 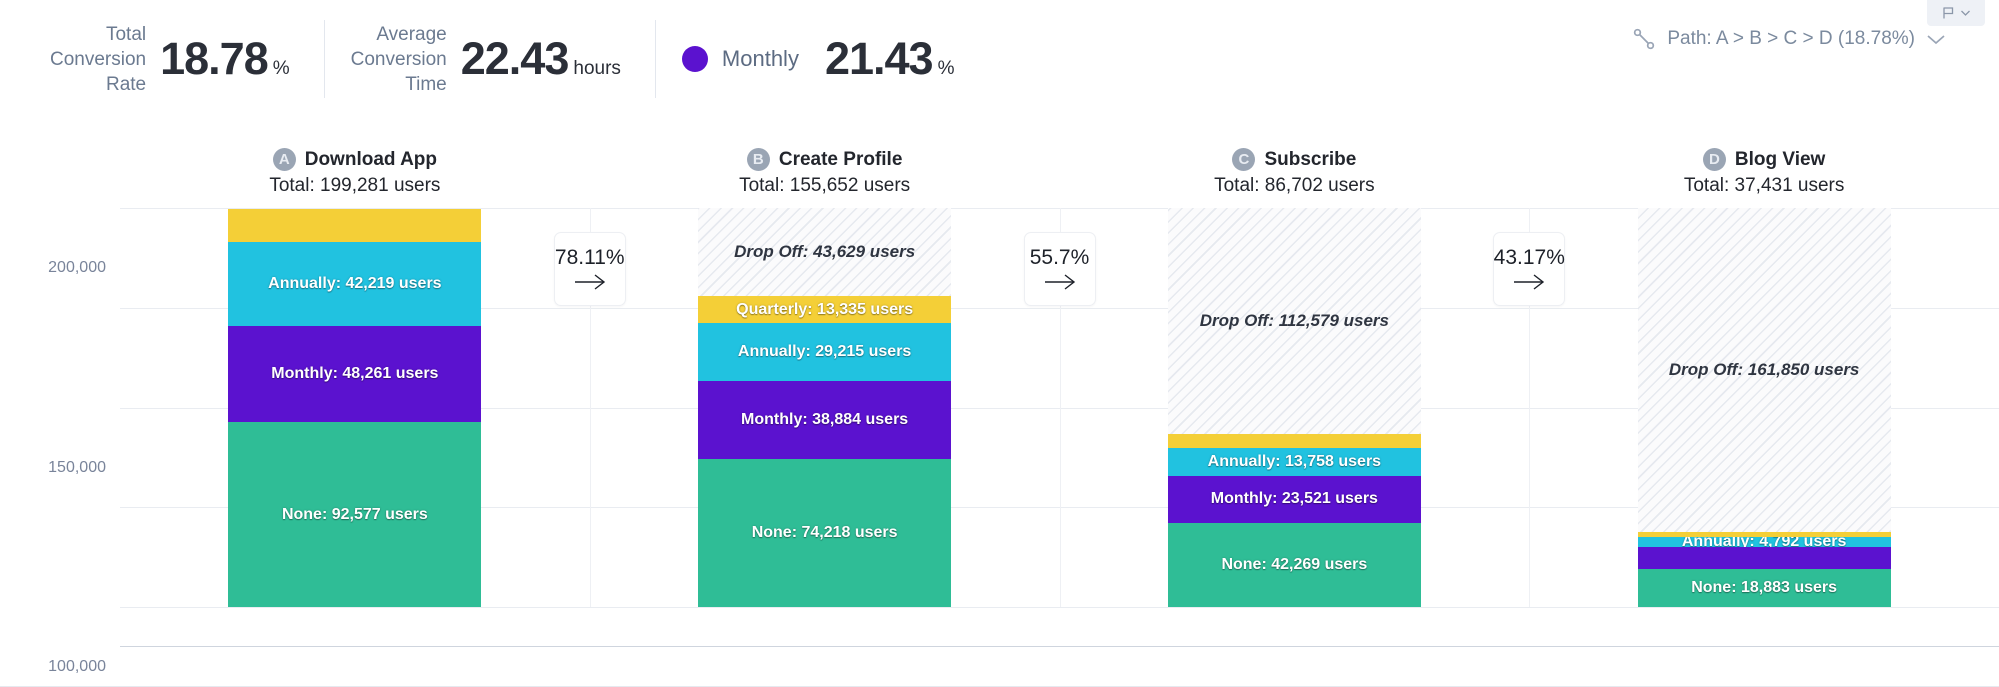 What do you see at coordinates (1714, 159) in the screenshot?
I see `step-badge-icon: D` at bounding box center [1714, 159].